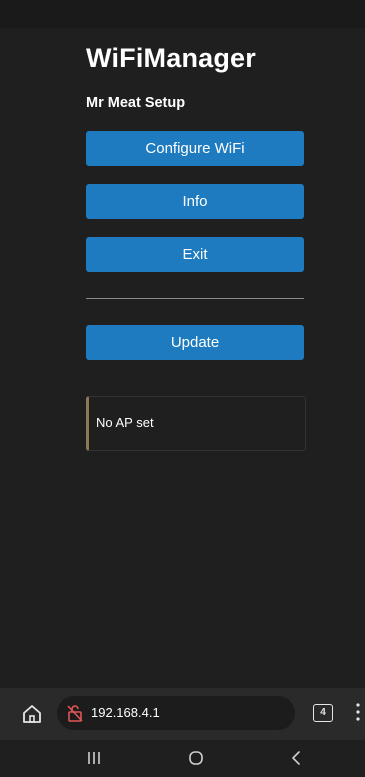 The image size is (365, 777). I want to click on browser-toolbar: 192.168.4.1 4, so click(182, 714).